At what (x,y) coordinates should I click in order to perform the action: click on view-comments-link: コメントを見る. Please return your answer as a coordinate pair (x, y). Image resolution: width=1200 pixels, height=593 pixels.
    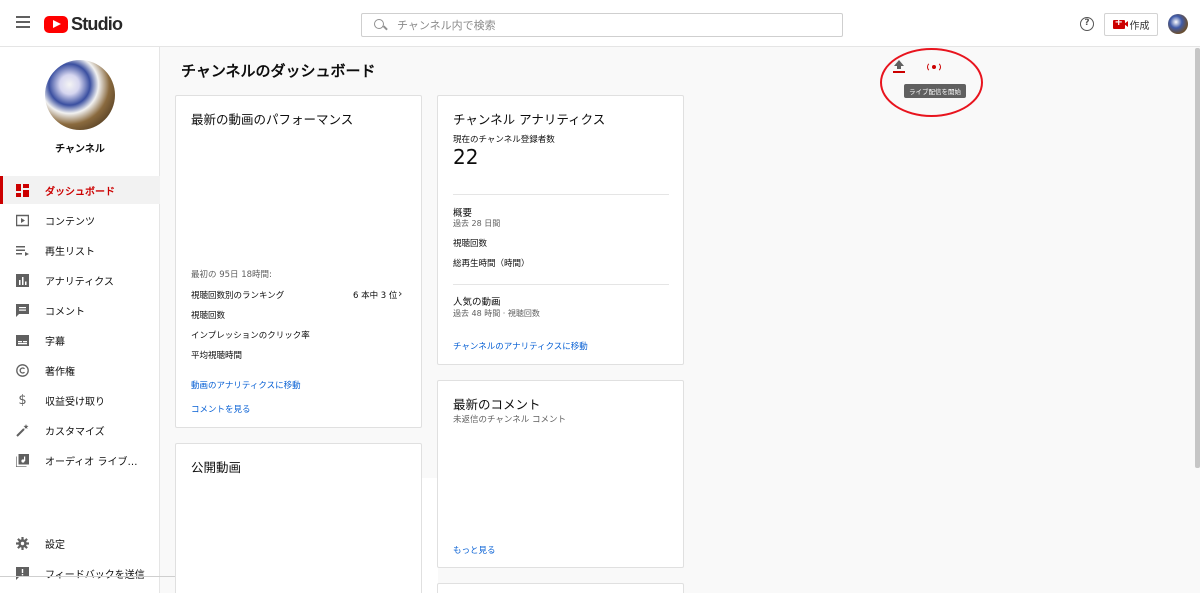
    Looking at the image, I should click on (221, 409).